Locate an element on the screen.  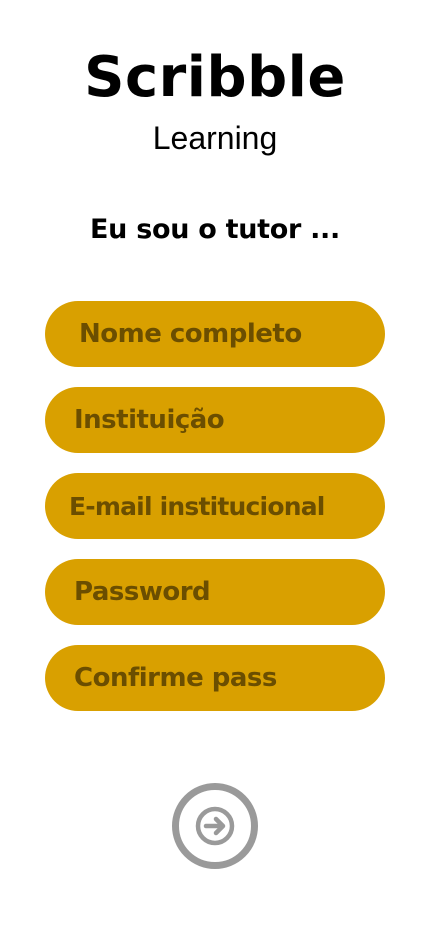
full-name-field is located at coordinates (215, 334).